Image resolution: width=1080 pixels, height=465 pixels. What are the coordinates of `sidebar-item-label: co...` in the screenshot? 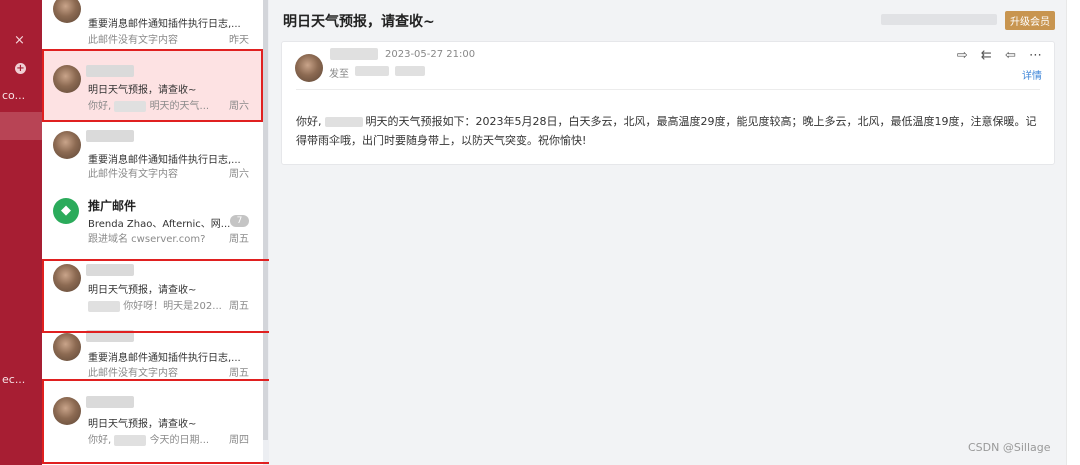 It's located at (13, 95).